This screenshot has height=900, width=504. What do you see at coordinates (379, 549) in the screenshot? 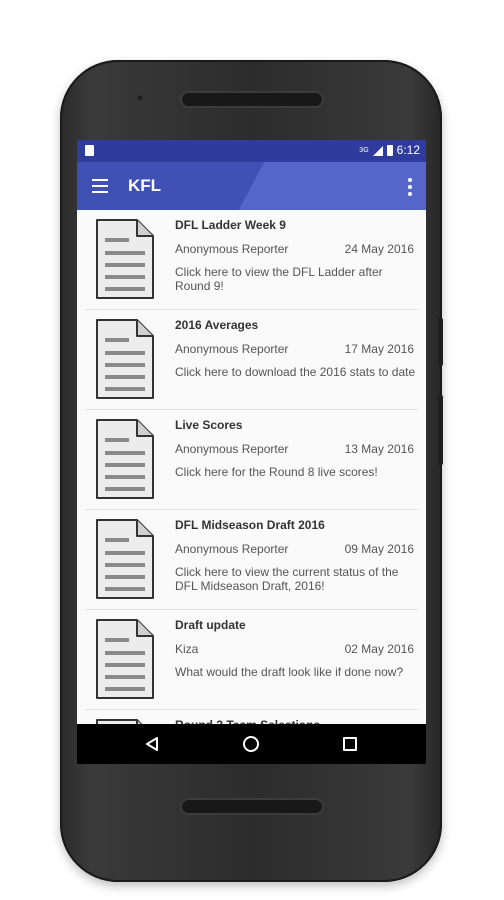
I see `item-date: 09 May 2016` at bounding box center [379, 549].